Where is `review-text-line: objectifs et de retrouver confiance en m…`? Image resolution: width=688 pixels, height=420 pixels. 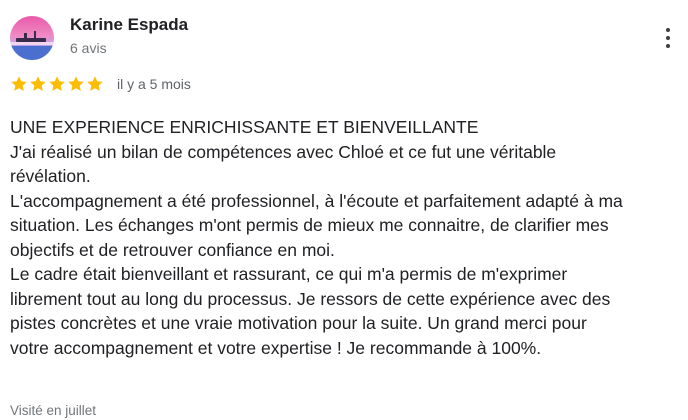
review-text-line: objectifs et de retrouver confiance en m… is located at coordinates (172, 249).